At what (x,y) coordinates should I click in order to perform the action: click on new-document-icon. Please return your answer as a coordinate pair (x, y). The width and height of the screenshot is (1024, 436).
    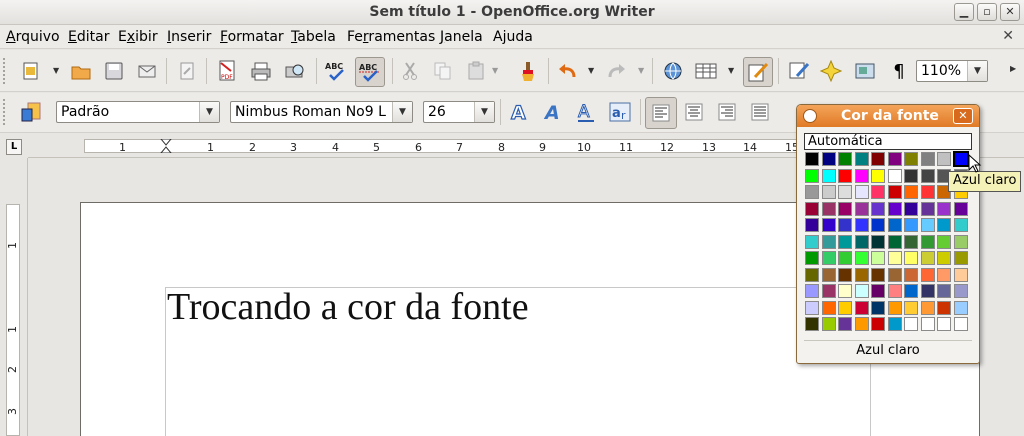
    Looking at the image, I should click on (31, 71).